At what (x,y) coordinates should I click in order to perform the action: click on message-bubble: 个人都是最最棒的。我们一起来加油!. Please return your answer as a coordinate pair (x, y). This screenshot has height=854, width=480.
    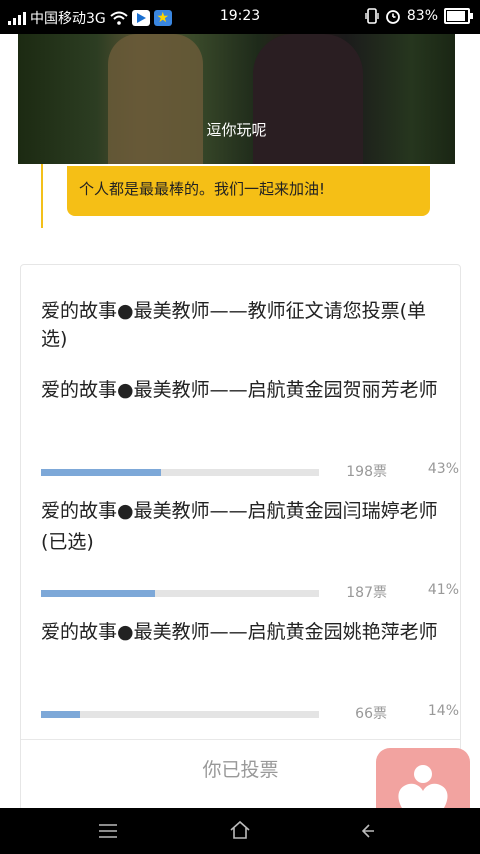
    Looking at the image, I should click on (248, 191).